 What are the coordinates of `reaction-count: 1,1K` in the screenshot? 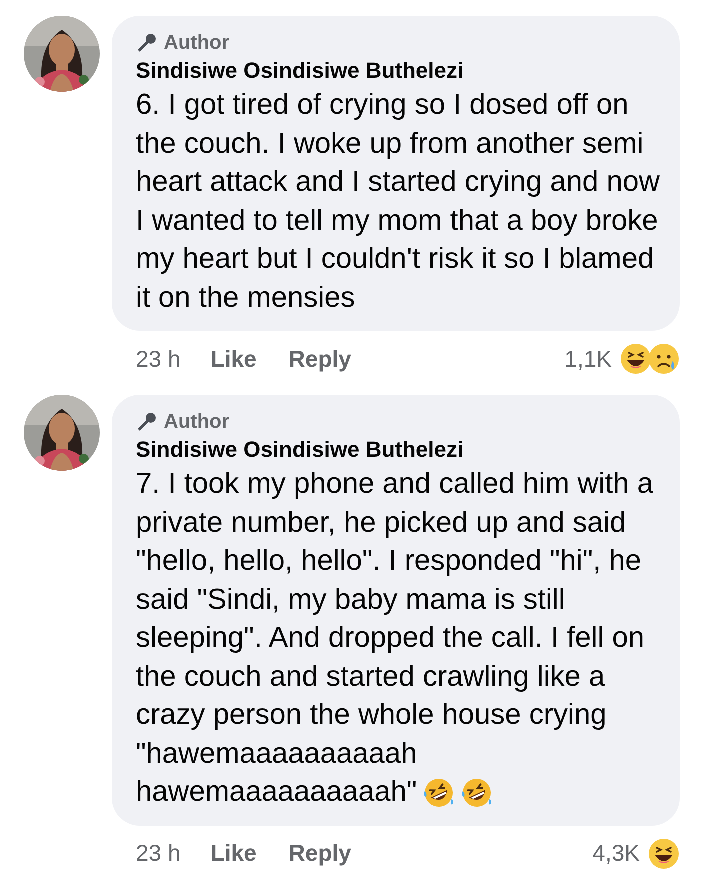 It's located at (588, 359).